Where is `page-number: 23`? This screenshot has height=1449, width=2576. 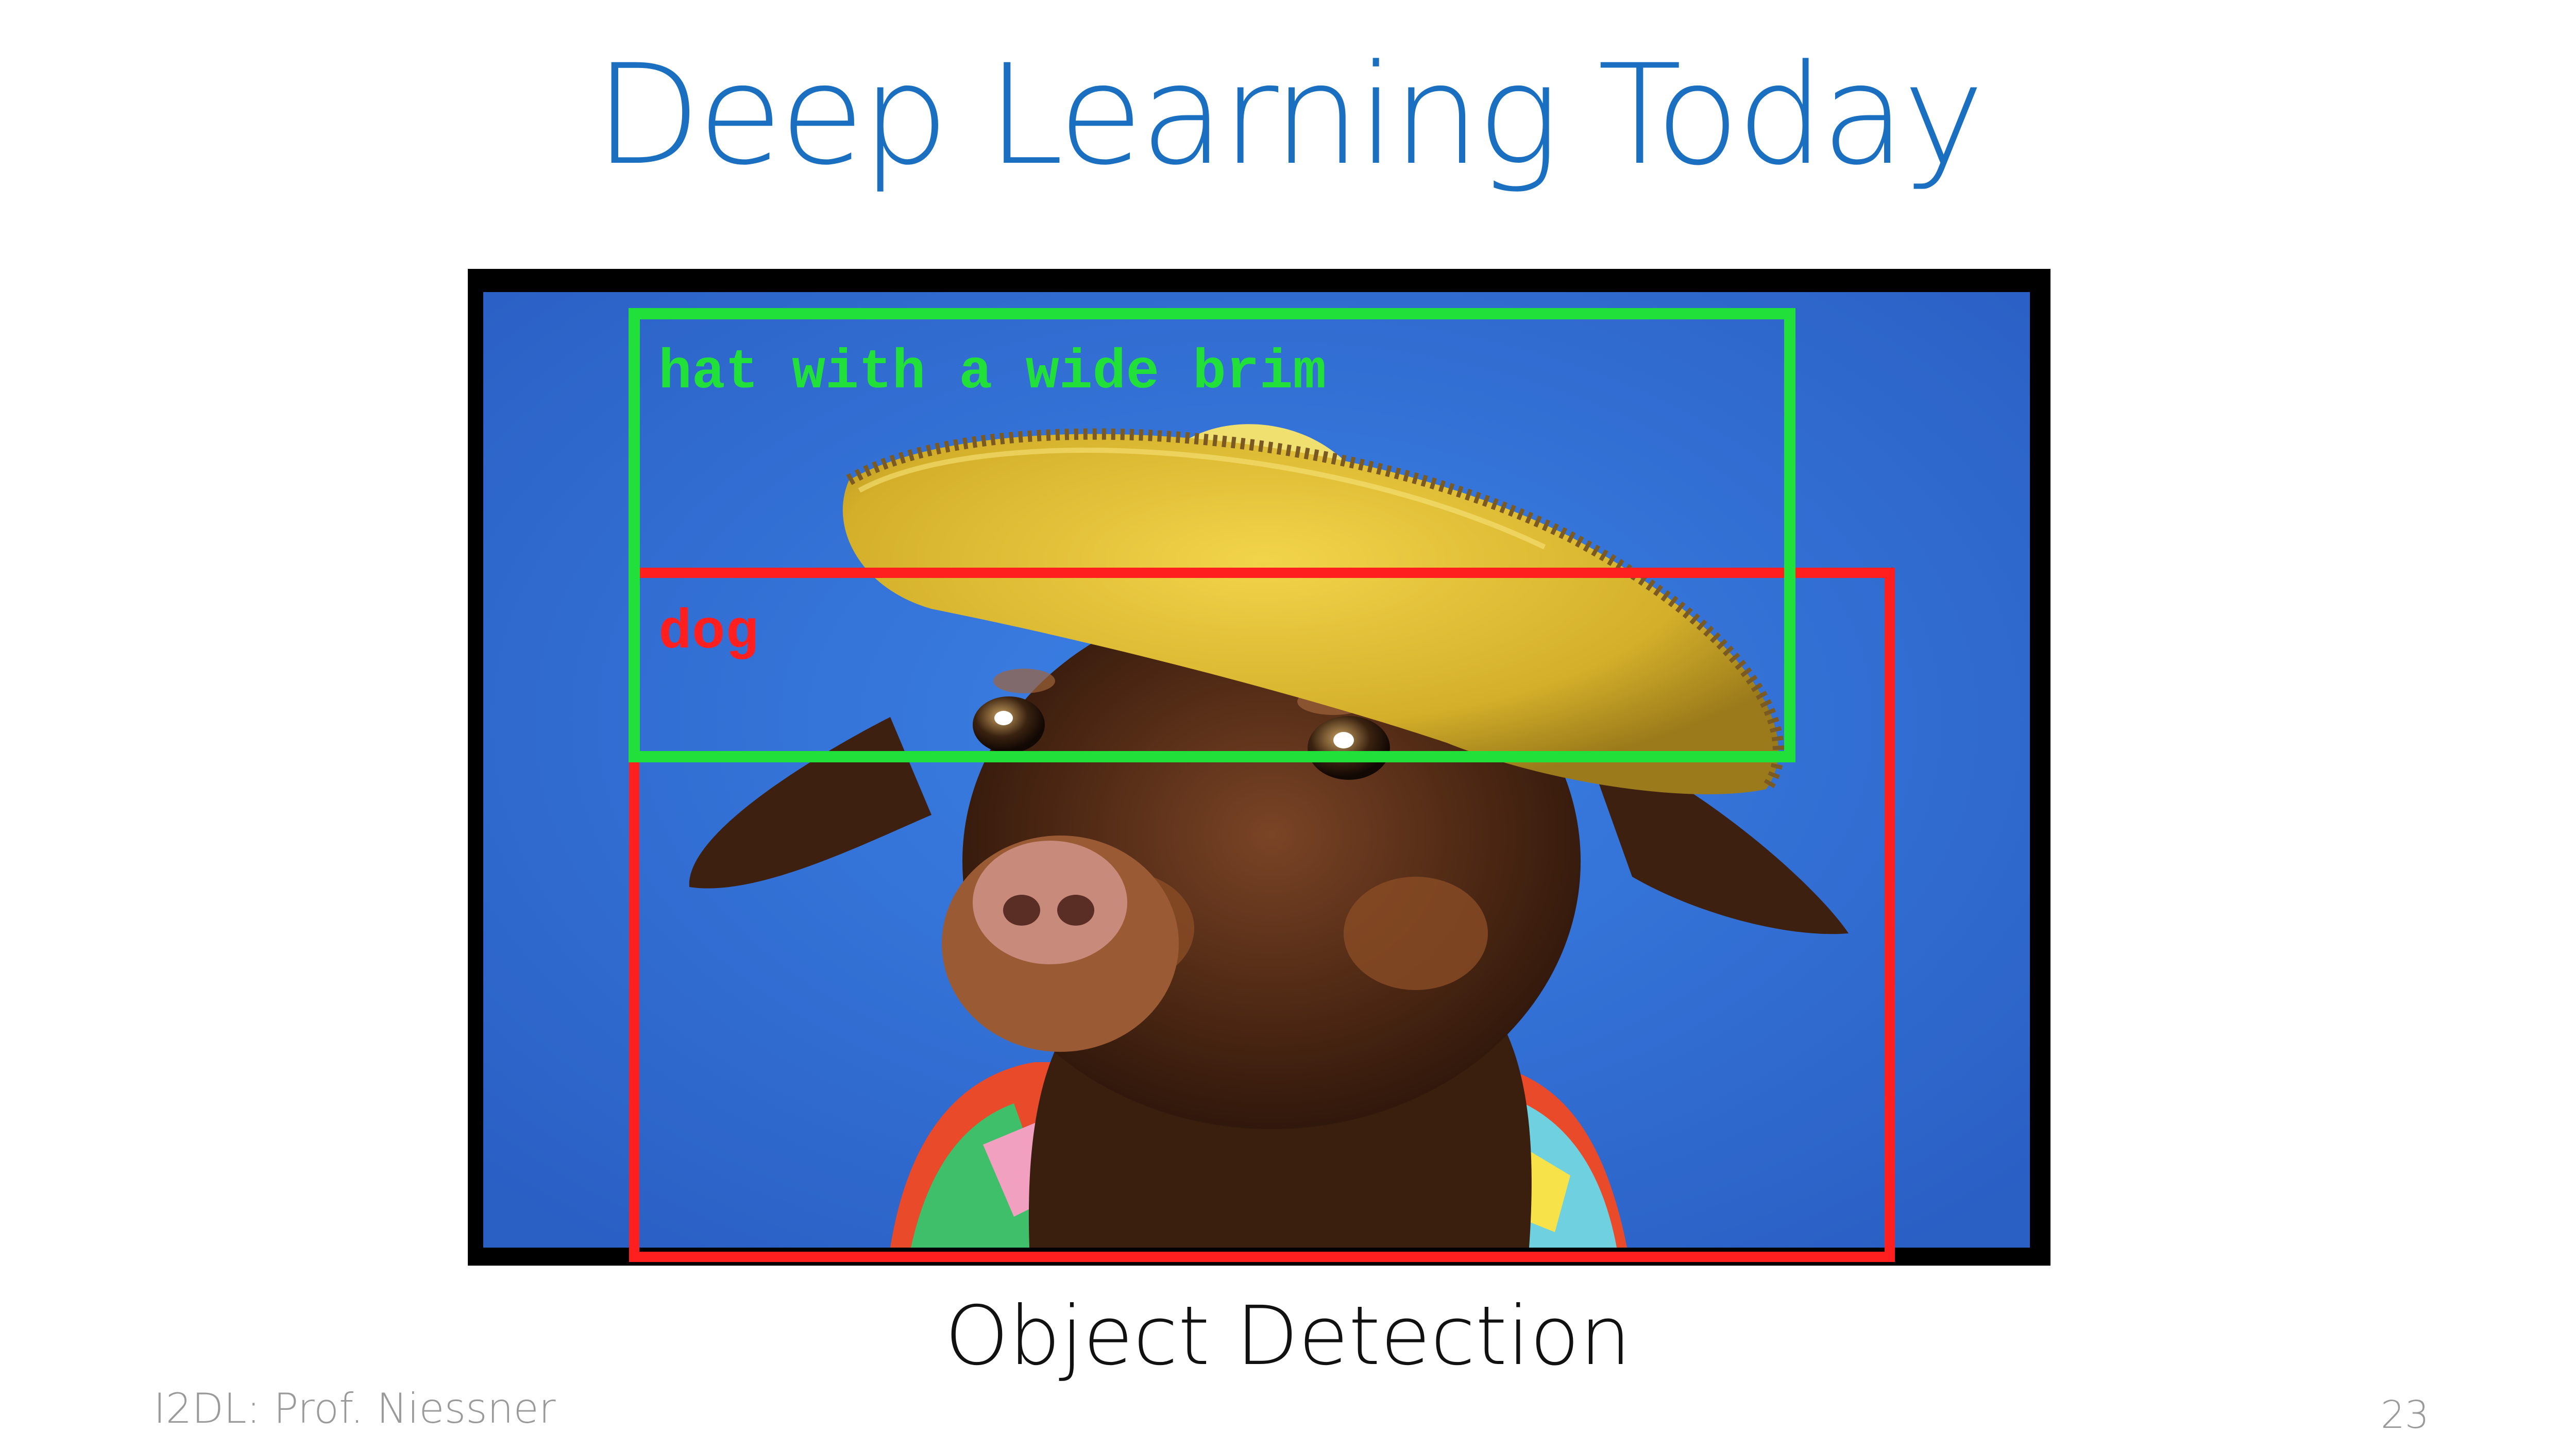
page-number: 23 is located at coordinates (2404, 1415).